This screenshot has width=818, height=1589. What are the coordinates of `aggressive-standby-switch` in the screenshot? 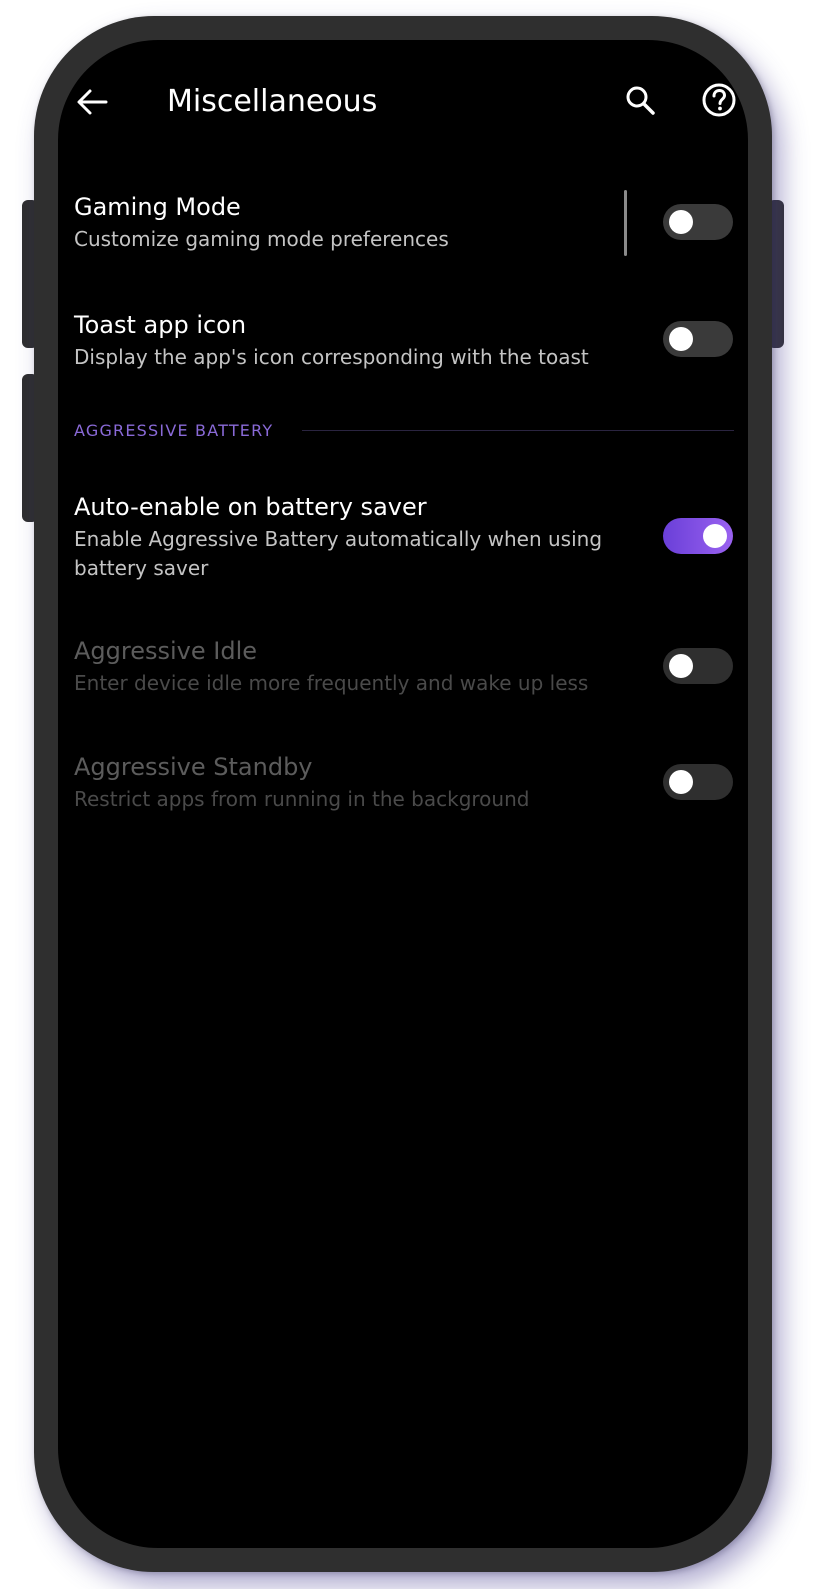 It's located at (698, 782).